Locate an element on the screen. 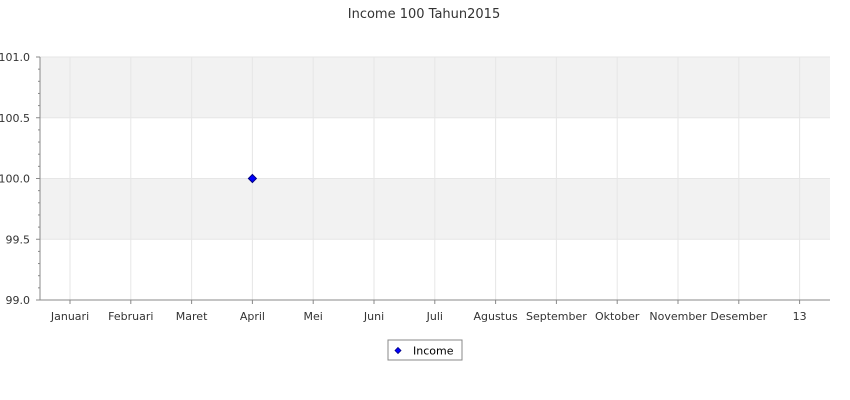  x-tick-label: Maret is located at coordinates (192, 316).